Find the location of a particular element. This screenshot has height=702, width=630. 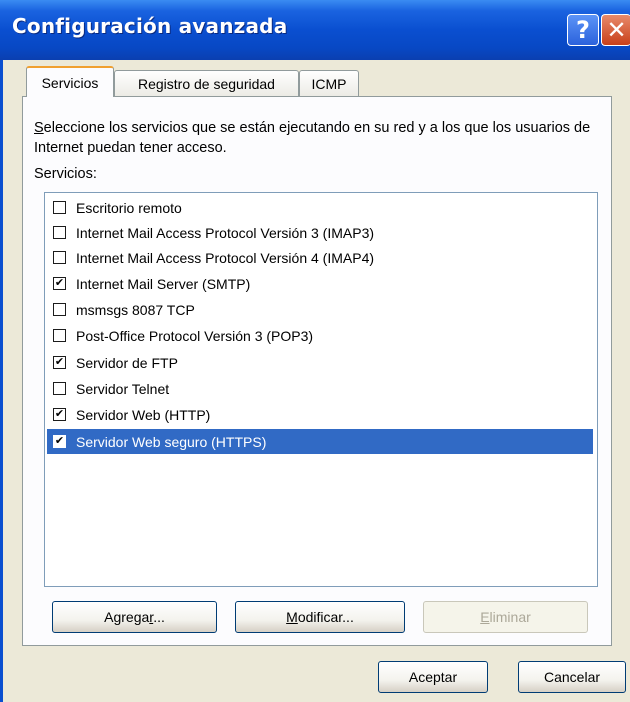

description-access-key: S is located at coordinates (39, 128).